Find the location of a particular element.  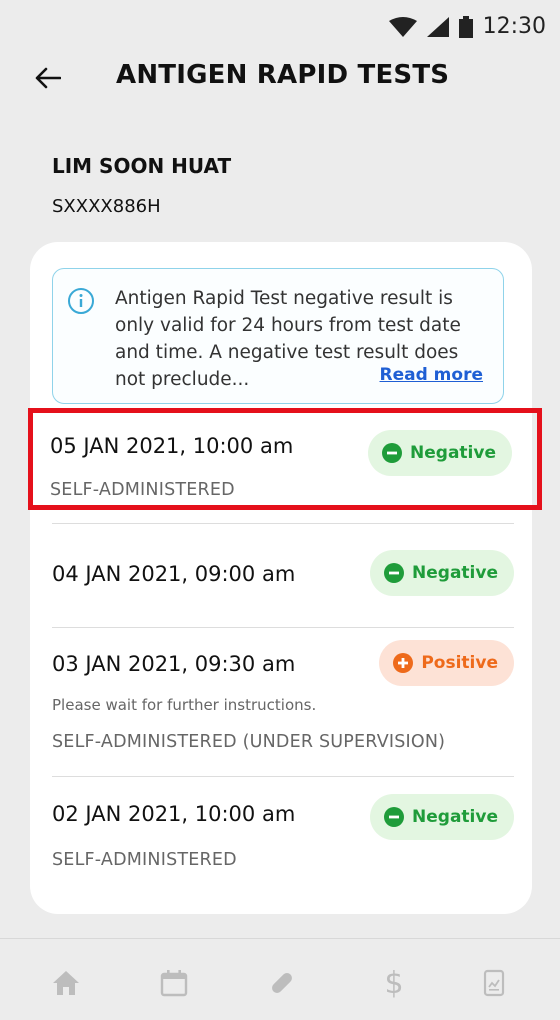

signal-icon is located at coordinates (437, 26).